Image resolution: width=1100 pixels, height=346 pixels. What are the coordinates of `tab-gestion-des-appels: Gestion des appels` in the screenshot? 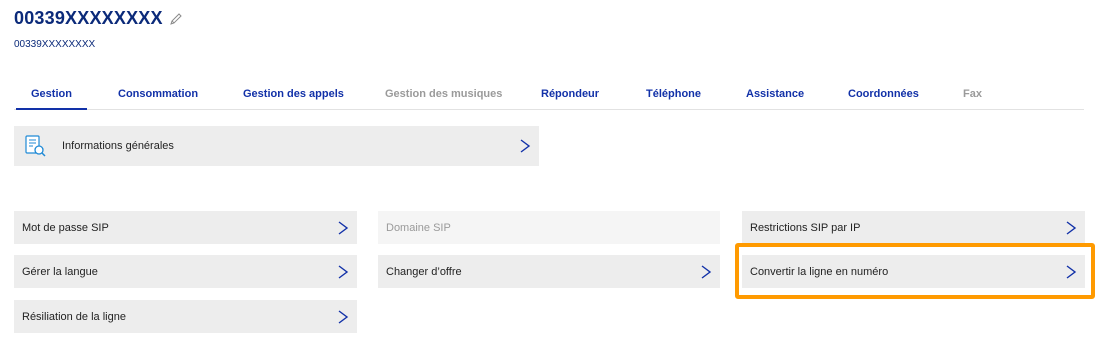 It's located at (293, 94).